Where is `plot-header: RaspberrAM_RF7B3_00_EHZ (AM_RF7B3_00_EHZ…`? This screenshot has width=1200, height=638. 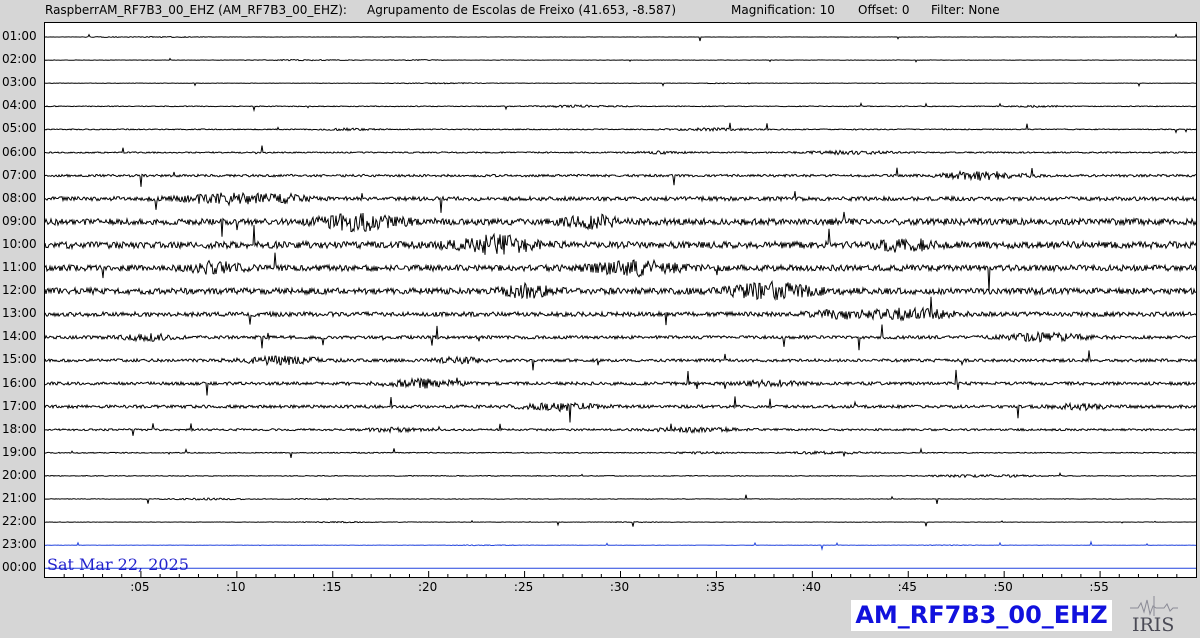 plot-header: RaspberrAM_RF7B3_00_EHZ (AM_RF7B3_00_EHZ… is located at coordinates (600, 11).